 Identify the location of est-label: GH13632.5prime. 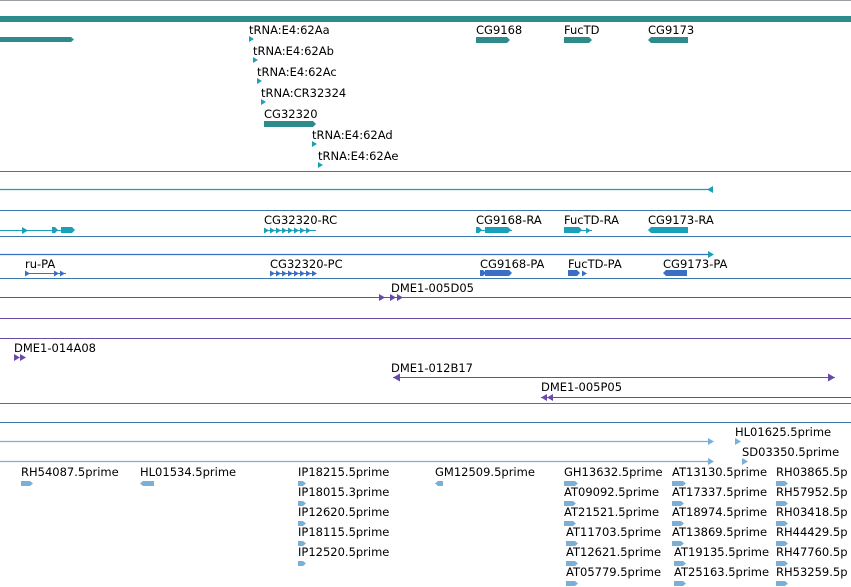
(613, 472).